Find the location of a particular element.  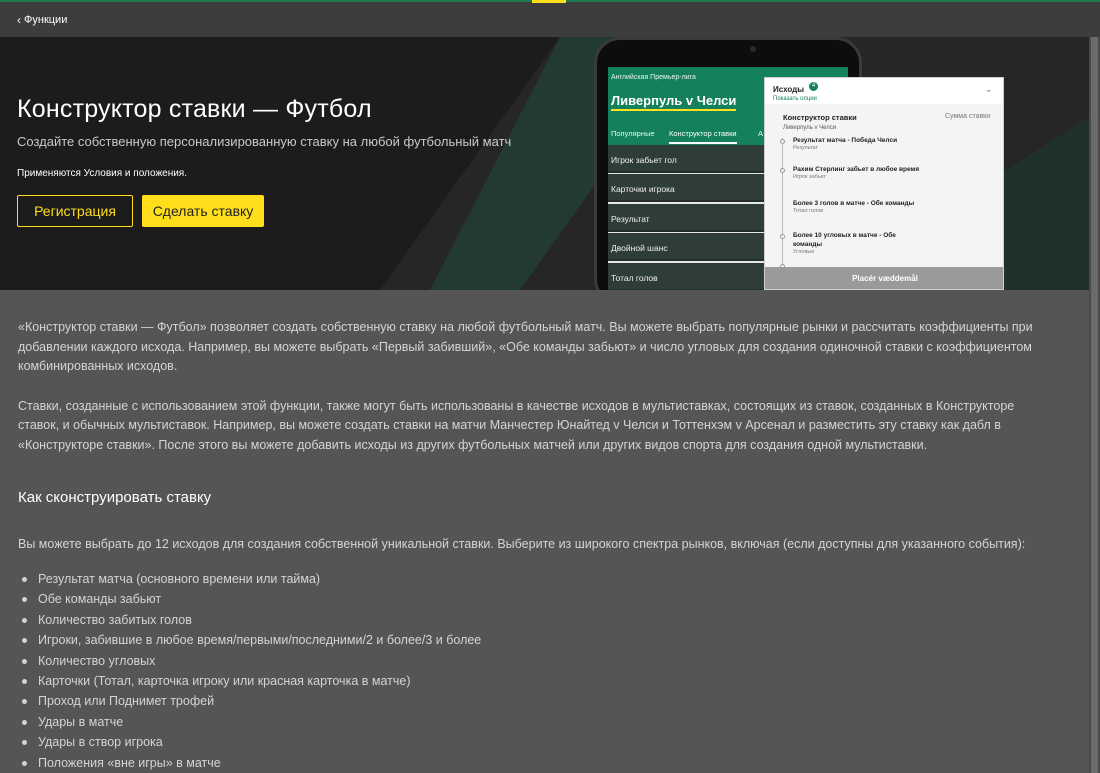

betslip-item: Результат матча - Победа Челси Результат is located at coordinates (858, 143).